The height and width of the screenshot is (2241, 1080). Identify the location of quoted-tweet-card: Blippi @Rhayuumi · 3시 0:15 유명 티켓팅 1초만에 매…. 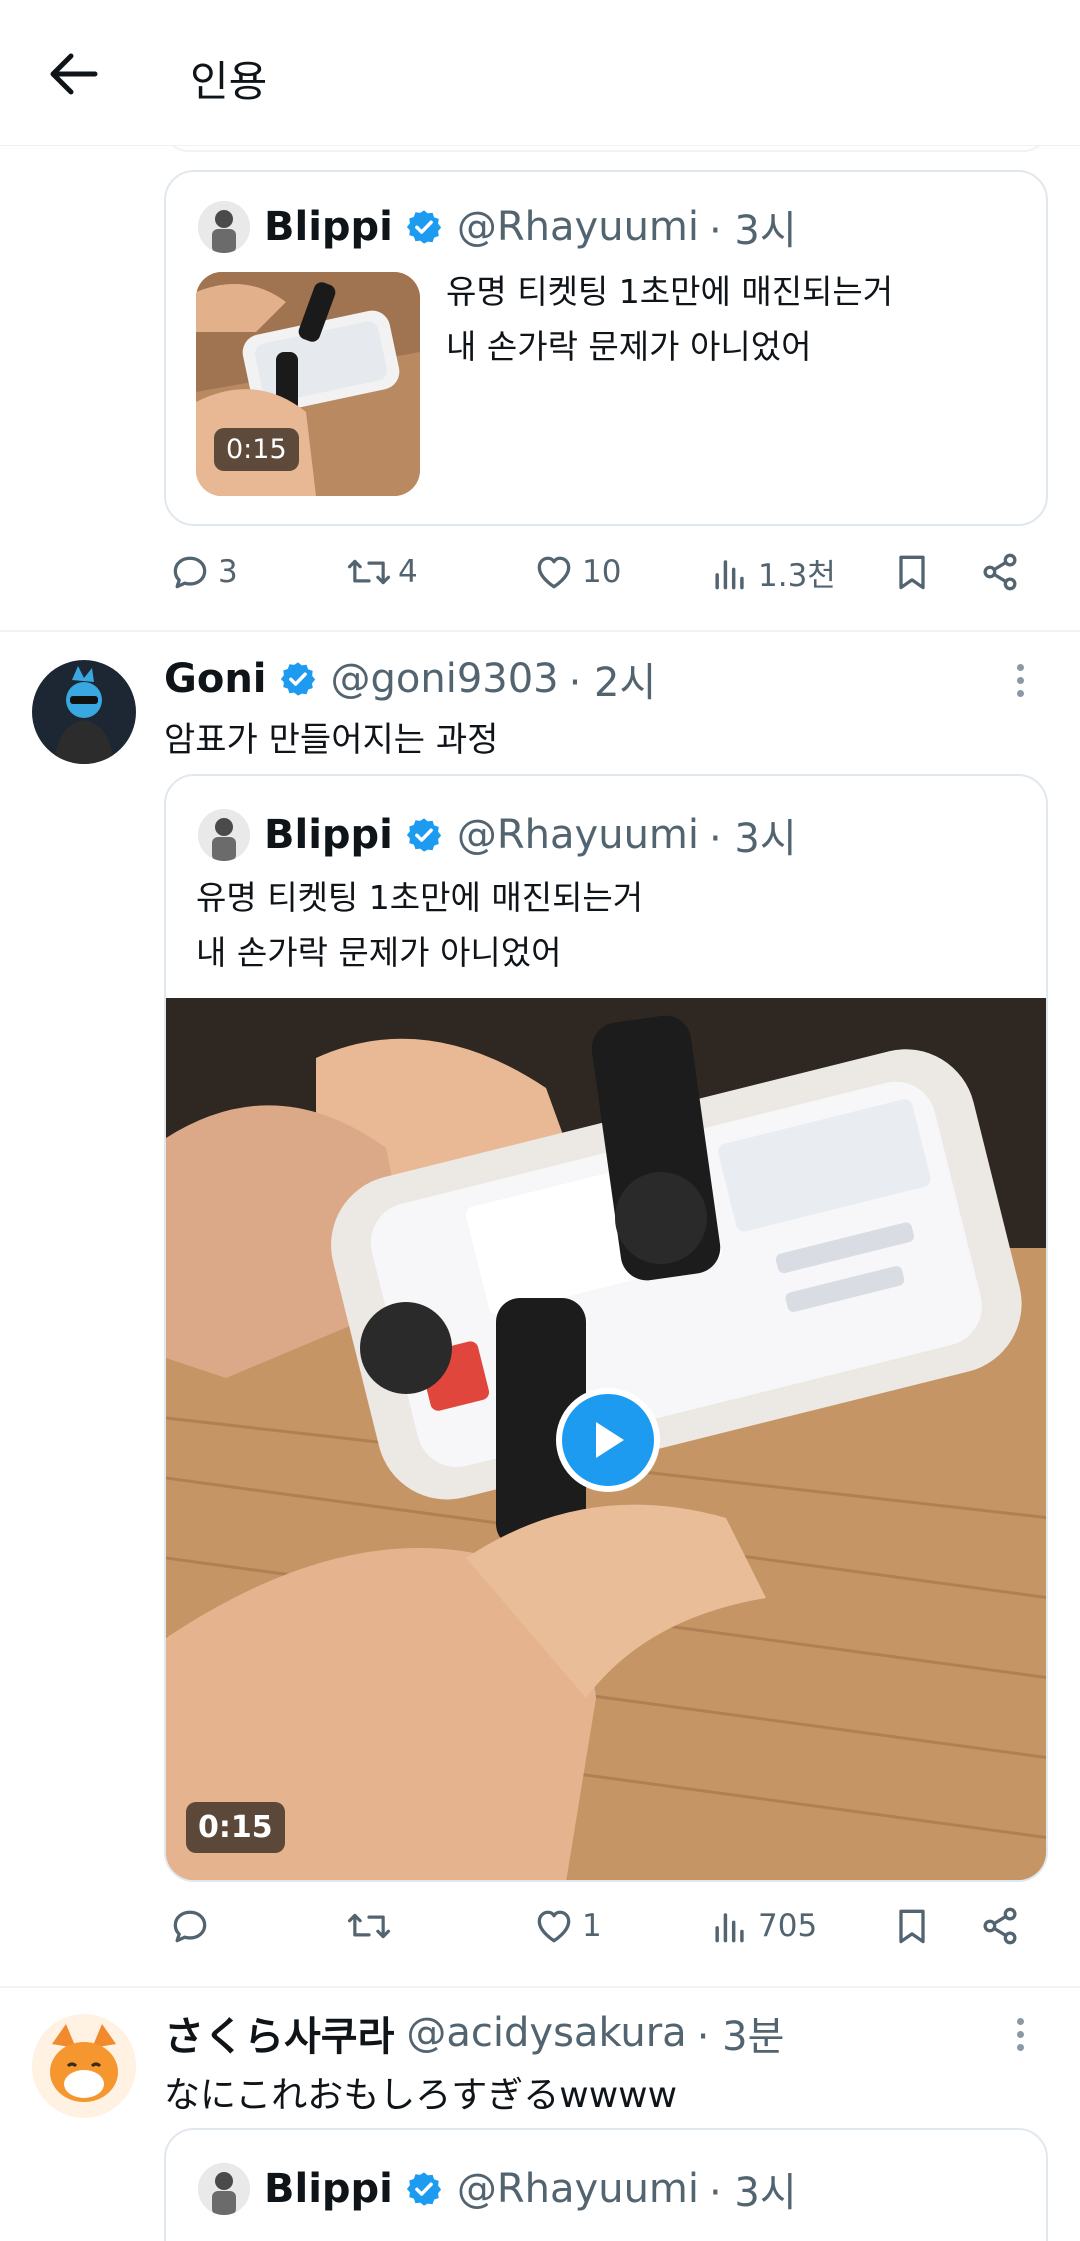
(606, 348).